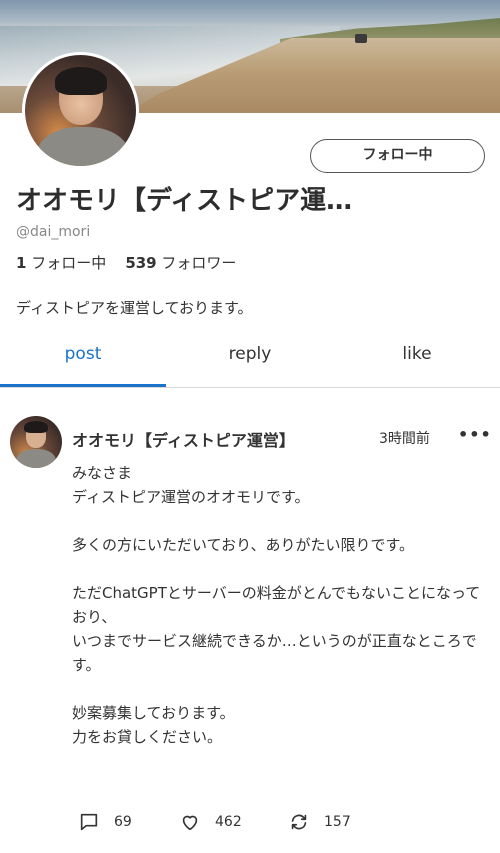 The image size is (500, 853). Describe the element at coordinates (89, 822) in the screenshot. I see `comment-icon` at that location.